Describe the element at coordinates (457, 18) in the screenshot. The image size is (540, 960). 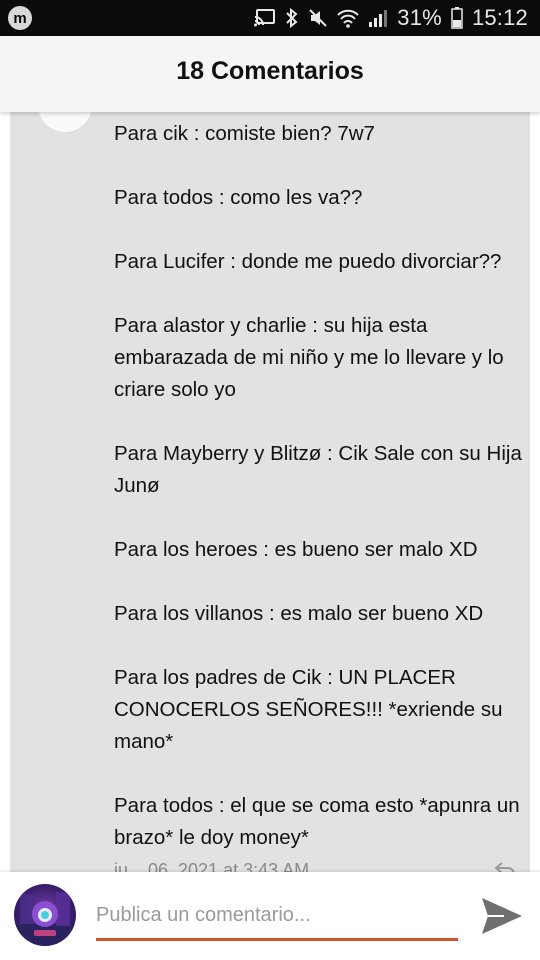
I see `battery-icon` at that location.